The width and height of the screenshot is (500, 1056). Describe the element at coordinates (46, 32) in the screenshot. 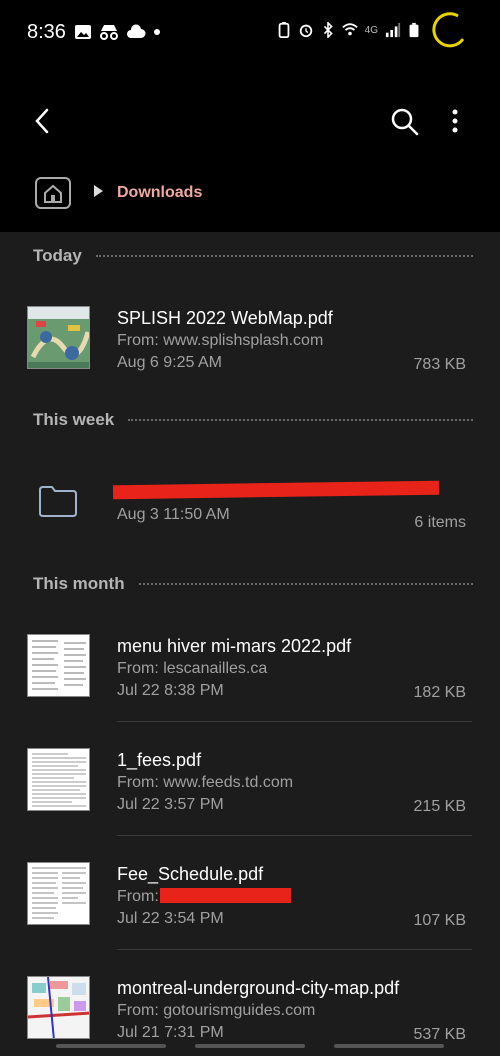

I see `status-time: 8:36` at that location.